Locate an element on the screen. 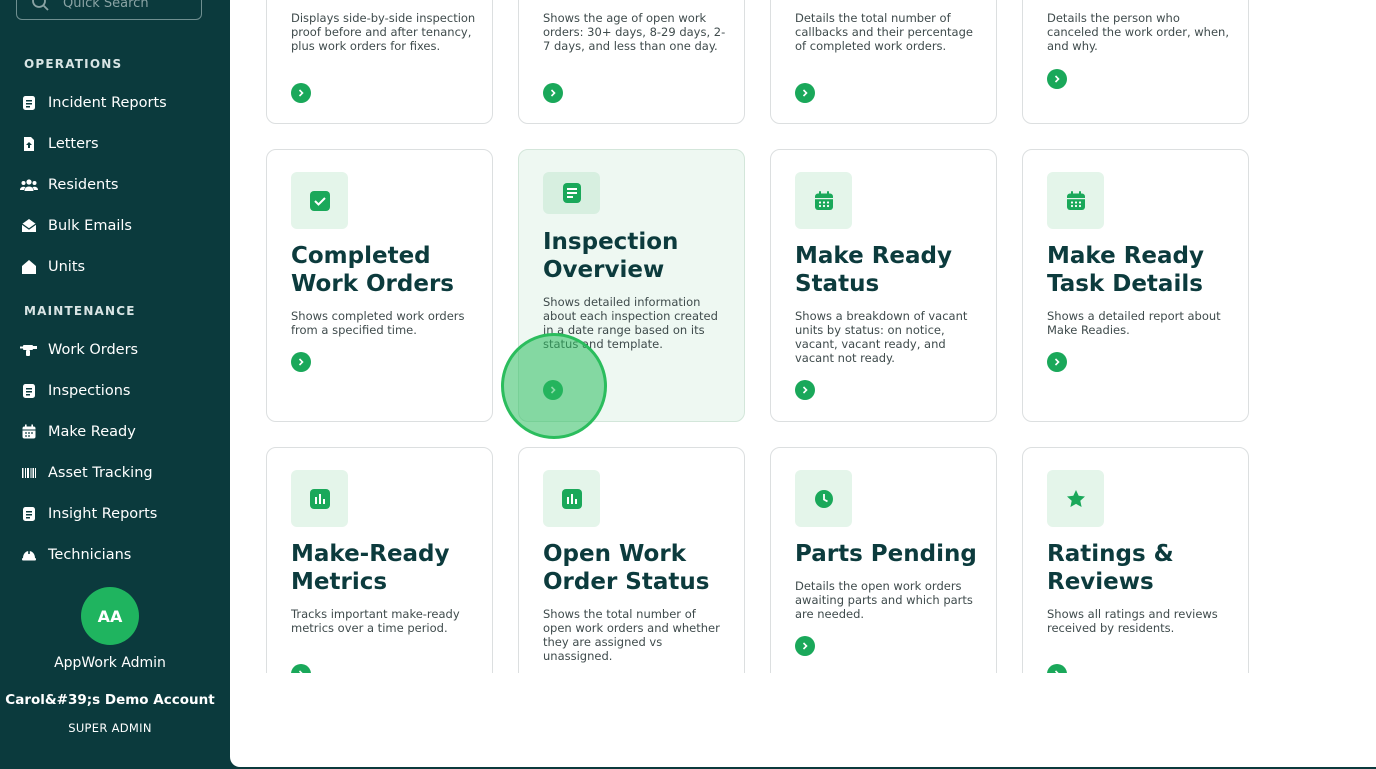 Image resolution: width=1376 pixels, height=769 pixels. nav-label: Units is located at coordinates (67, 267).